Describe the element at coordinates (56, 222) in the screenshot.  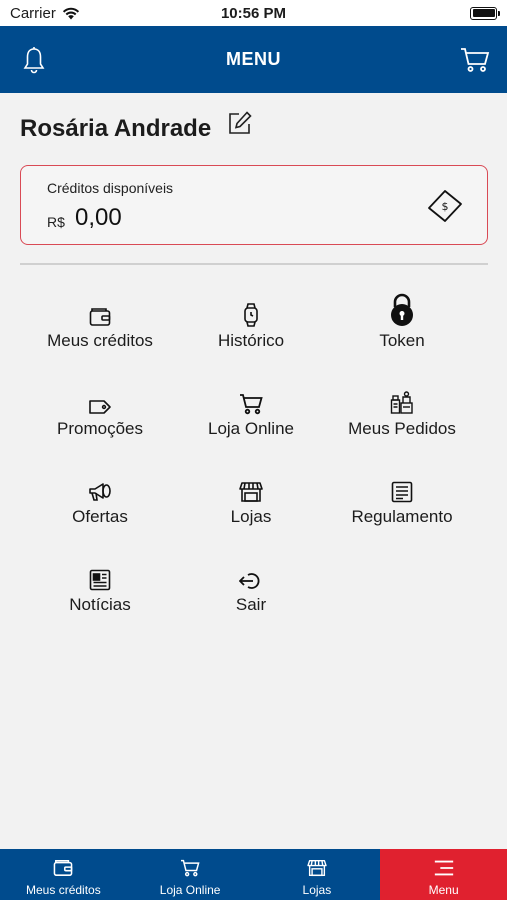
I see `credits-currency: R$` at that location.